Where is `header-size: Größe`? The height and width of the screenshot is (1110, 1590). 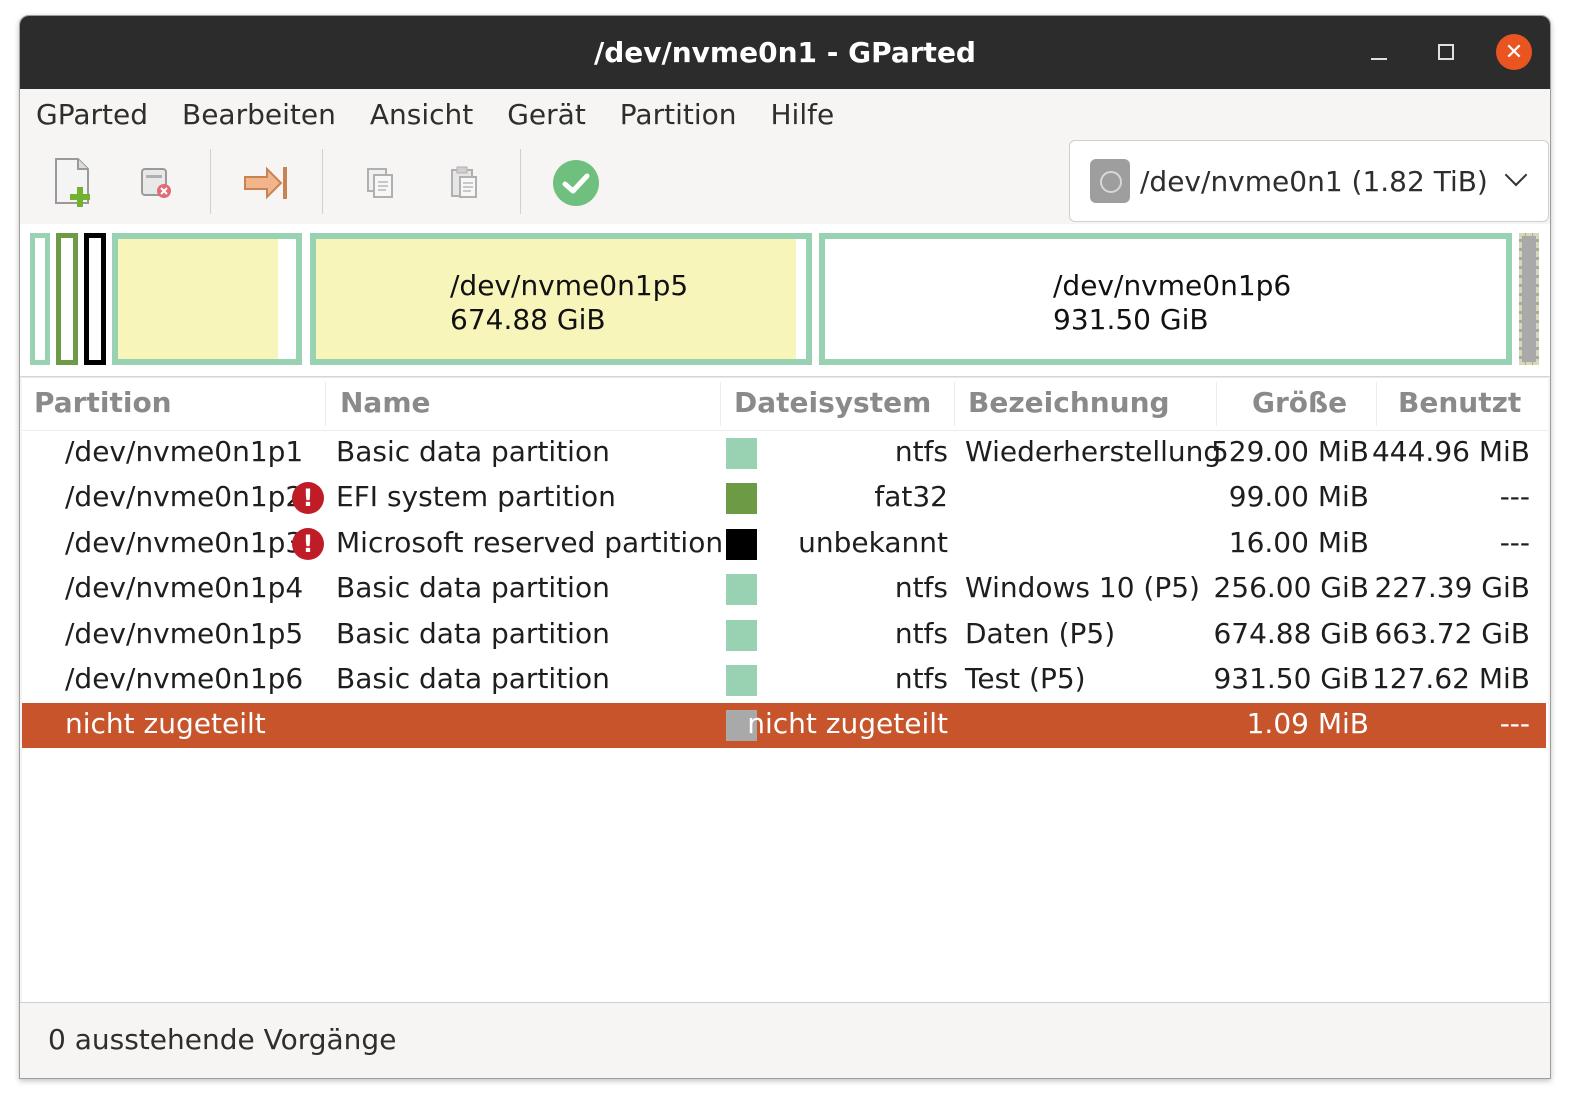
header-size: Größe is located at coordinates (1299, 402).